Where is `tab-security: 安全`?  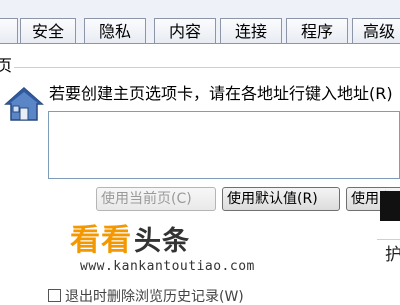
tab-security: 安全 is located at coordinates (48, 31).